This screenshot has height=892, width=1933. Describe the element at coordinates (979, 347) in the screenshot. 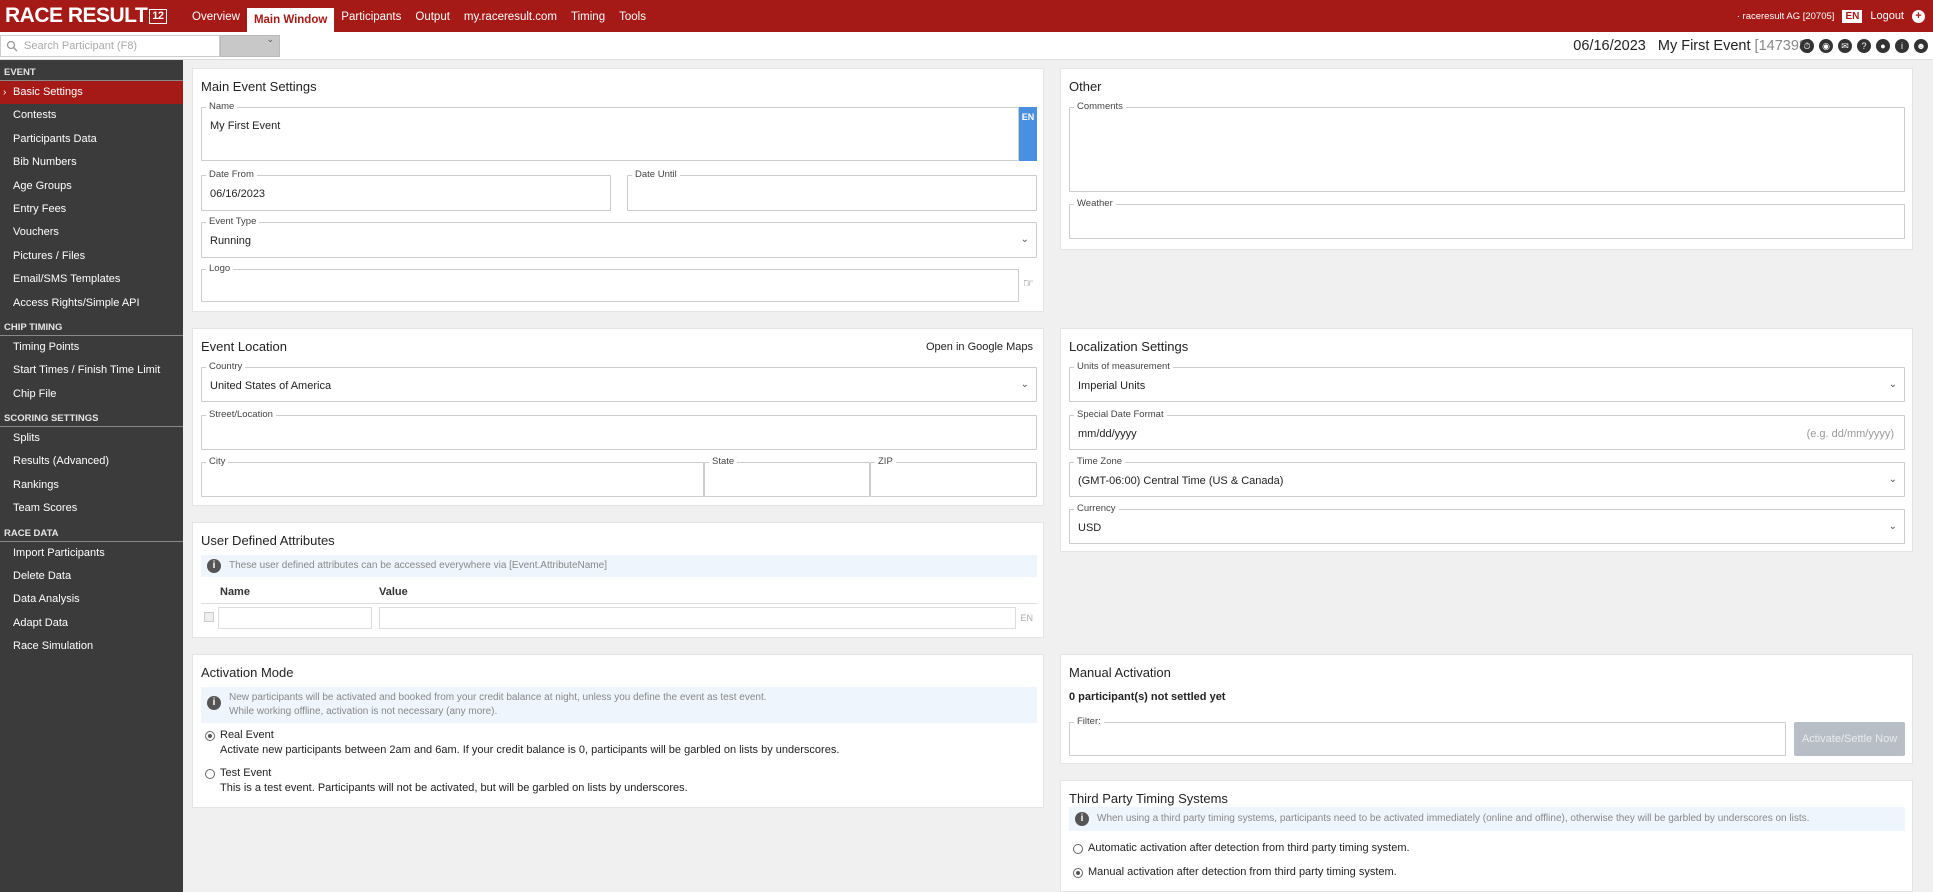

I see `google-maps-link: Open in Google Maps` at that location.